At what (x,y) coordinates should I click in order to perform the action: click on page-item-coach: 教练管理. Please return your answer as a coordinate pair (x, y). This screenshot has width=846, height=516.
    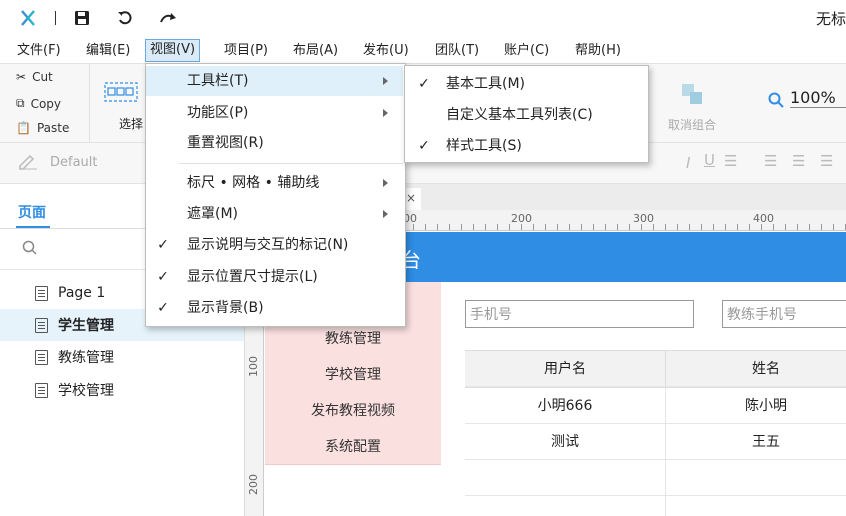
    Looking at the image, I should click on (122, 357).